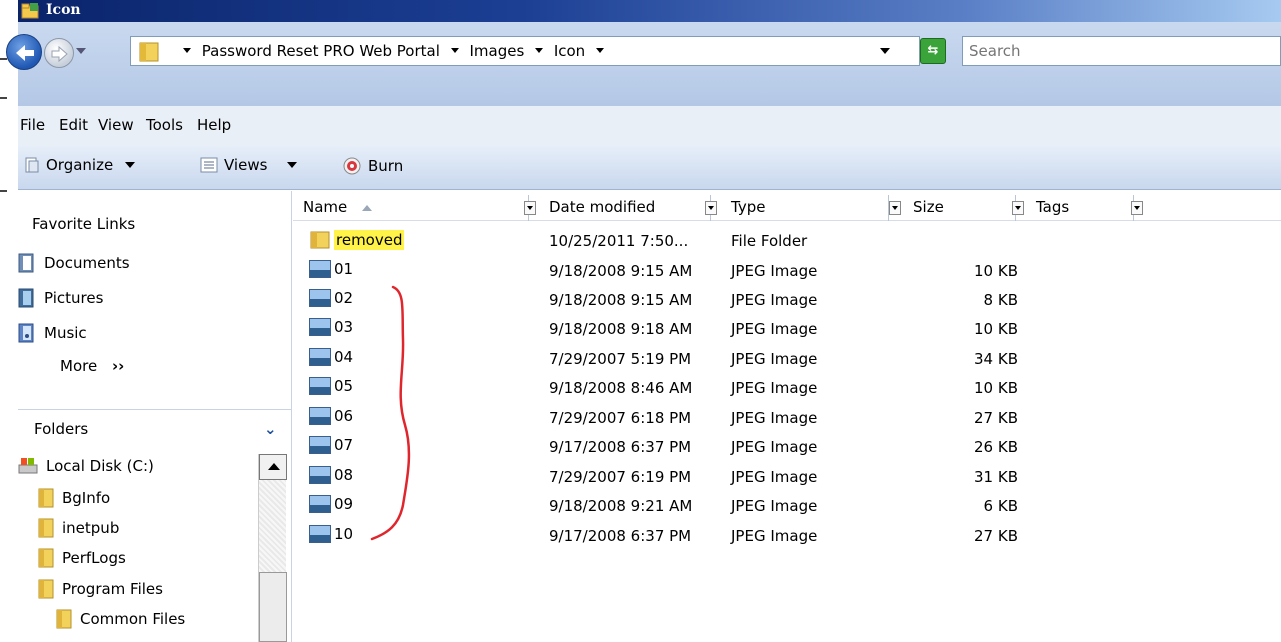 This screenshot has height=642, width=1281. Describe the element at coordinates (164, 125) in the screenshot. I see `menu-tools: Tools` at that location.